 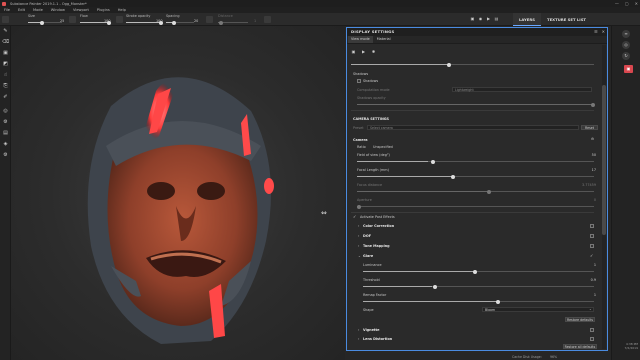 What do you see at coordinates (45, 22) in the screenshot?
I see `size-slider` at bounding box center [45, 22].